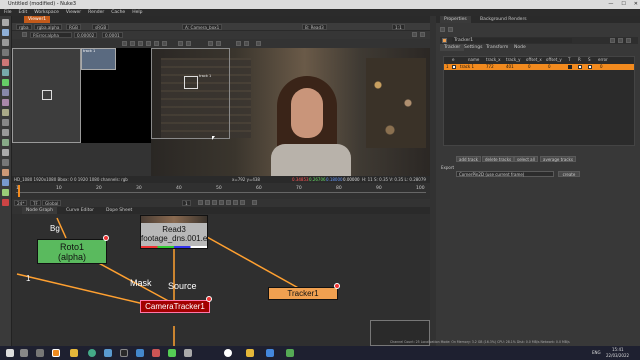 Image resolution: width=640 pixels, height=360 pixels. Describe the element at coordinates (35, 203) in the screenshot. I see `tf-mode: TF` at that location.